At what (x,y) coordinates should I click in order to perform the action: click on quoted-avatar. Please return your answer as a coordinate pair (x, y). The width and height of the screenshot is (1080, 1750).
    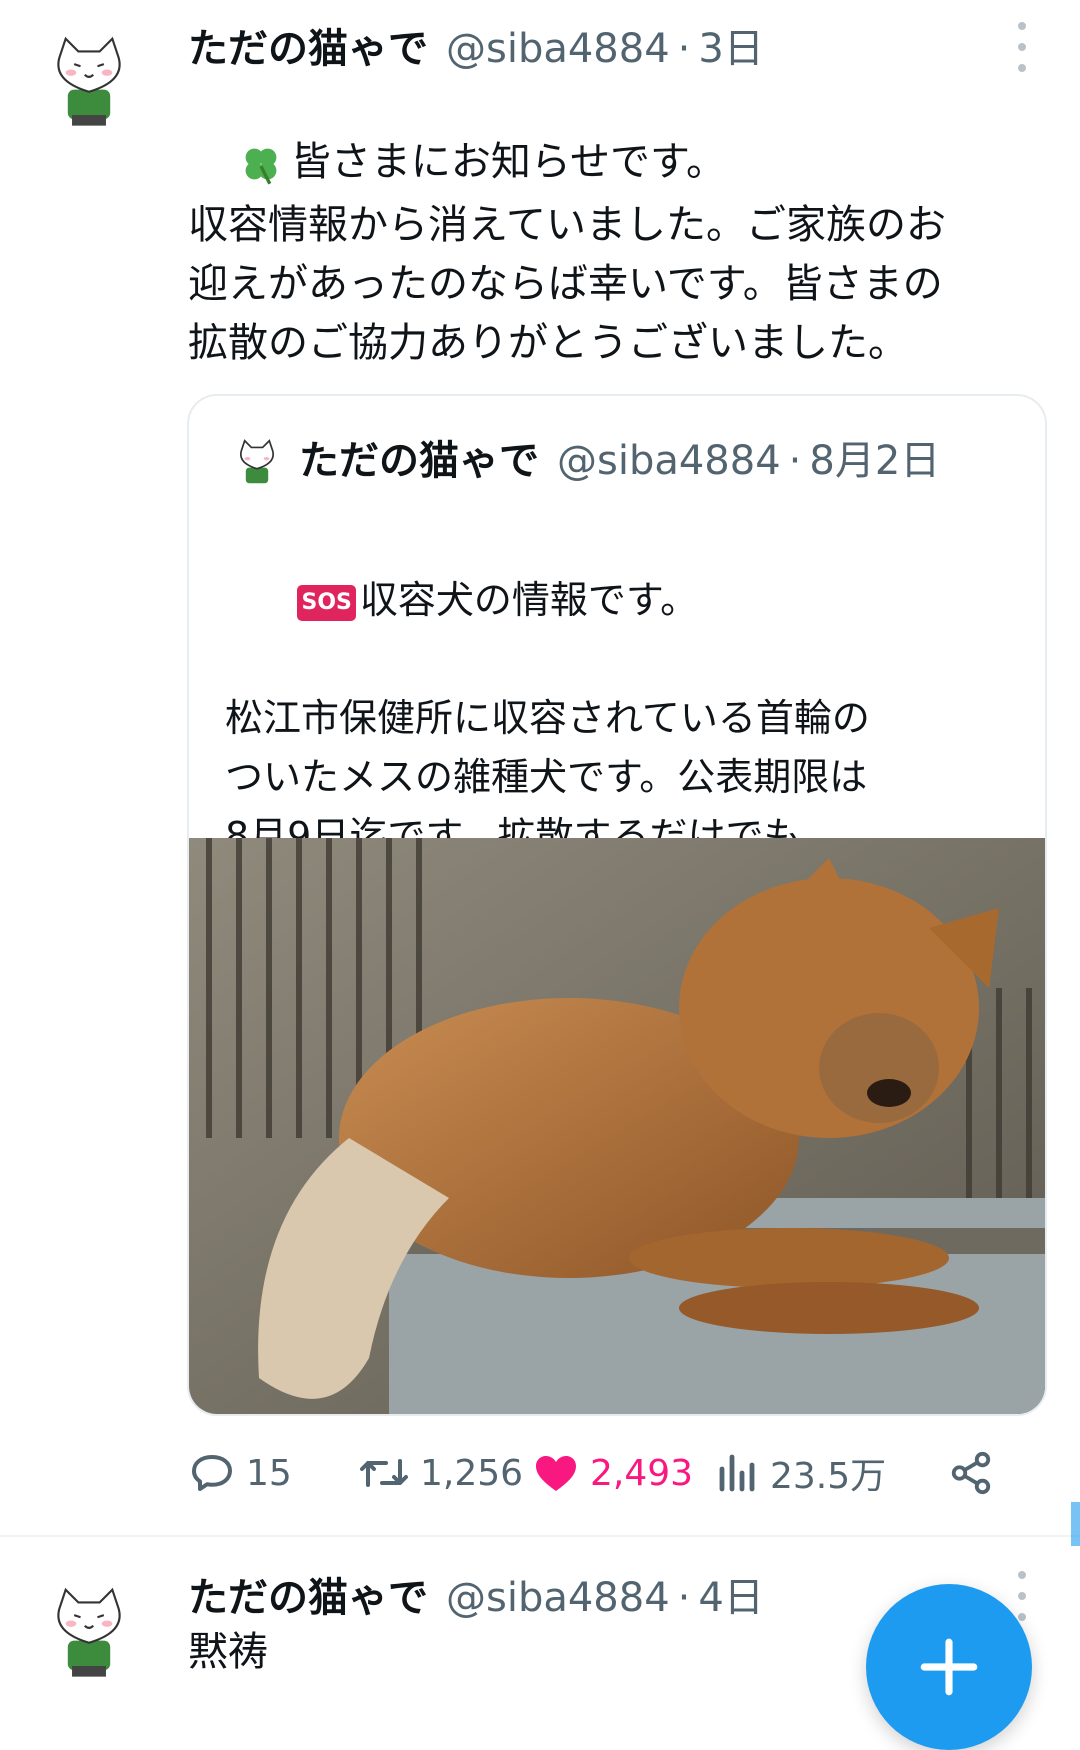
    Looking at the image, I should click on (257, 462).